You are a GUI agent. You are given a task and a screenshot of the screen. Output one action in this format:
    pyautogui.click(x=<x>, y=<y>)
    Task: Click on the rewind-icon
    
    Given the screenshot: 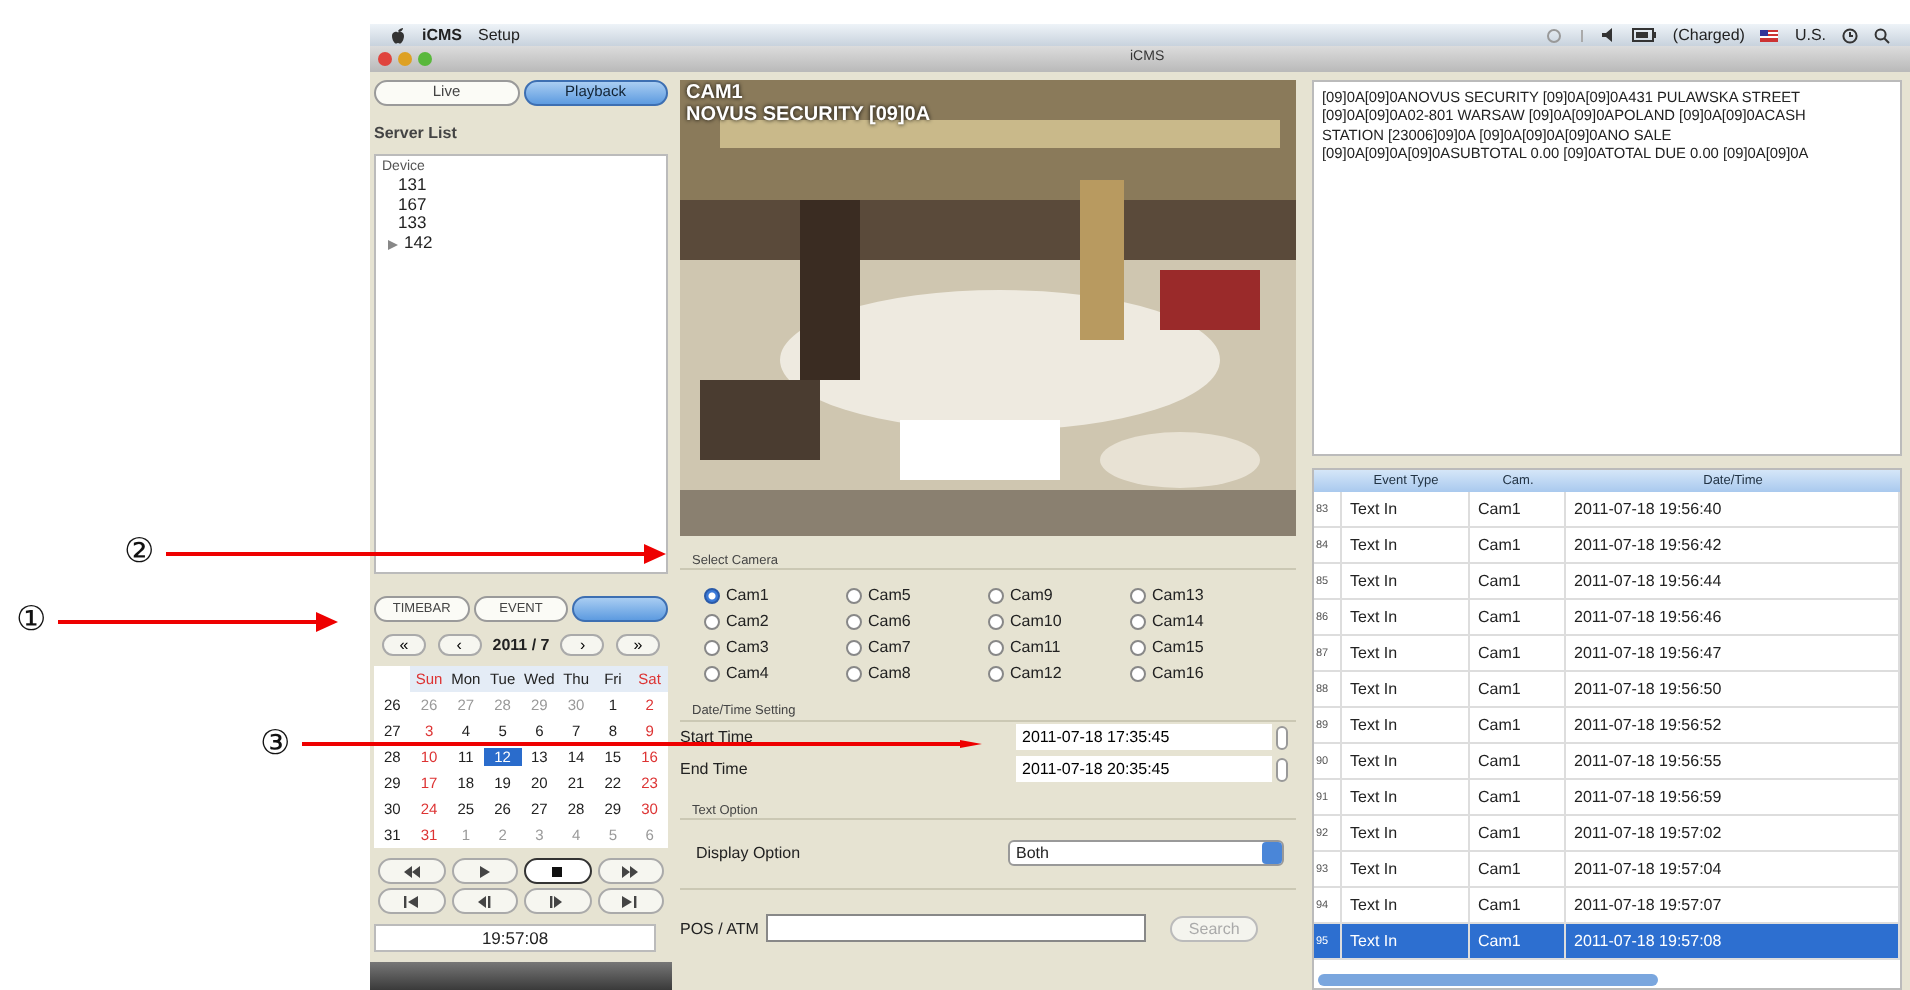 What is the action you would take?
    pyautogui.click(x=411, y=871)
    